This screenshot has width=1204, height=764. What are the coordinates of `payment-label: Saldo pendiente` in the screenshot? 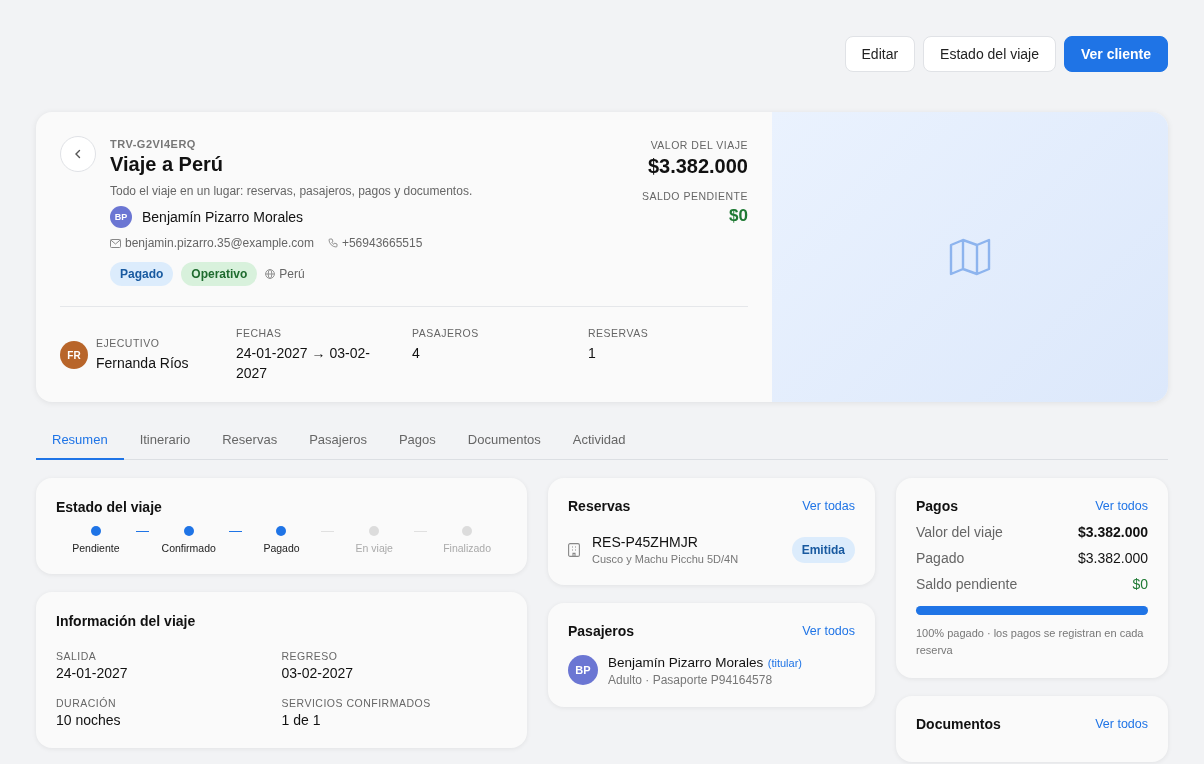 It's located at (967, 584).